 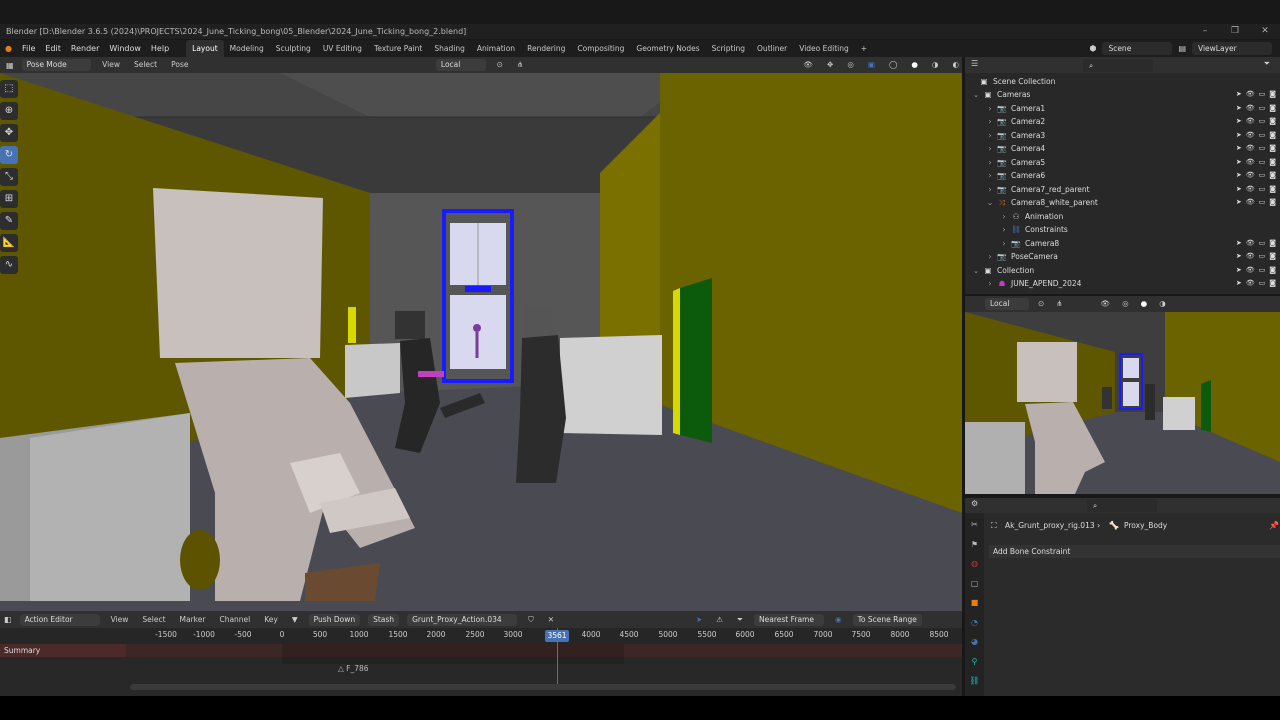 I want to click on tab-video-editing: Video Editing, so click(x=824, y=48).